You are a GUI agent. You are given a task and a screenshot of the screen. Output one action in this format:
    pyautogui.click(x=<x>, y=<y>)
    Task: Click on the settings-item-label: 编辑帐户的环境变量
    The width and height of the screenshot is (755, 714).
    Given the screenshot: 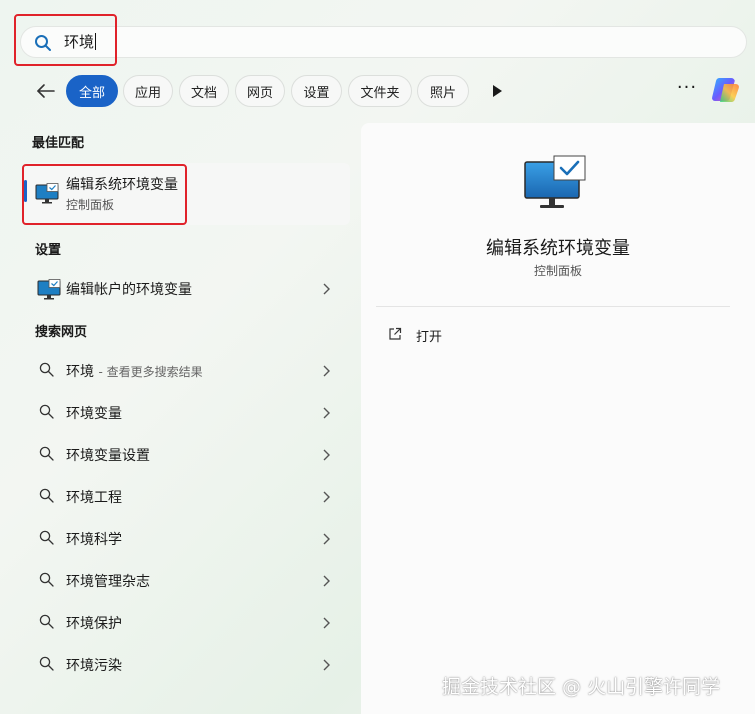 What is the action you would take?
    pyautogui.click(x=129, y=290)
    